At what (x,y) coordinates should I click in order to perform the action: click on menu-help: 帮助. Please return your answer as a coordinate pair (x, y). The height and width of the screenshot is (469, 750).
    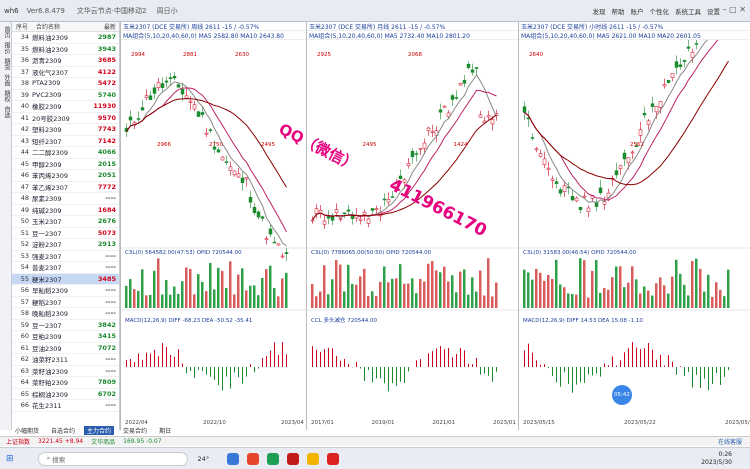
    Looking at the image, I should click on (618, 11).